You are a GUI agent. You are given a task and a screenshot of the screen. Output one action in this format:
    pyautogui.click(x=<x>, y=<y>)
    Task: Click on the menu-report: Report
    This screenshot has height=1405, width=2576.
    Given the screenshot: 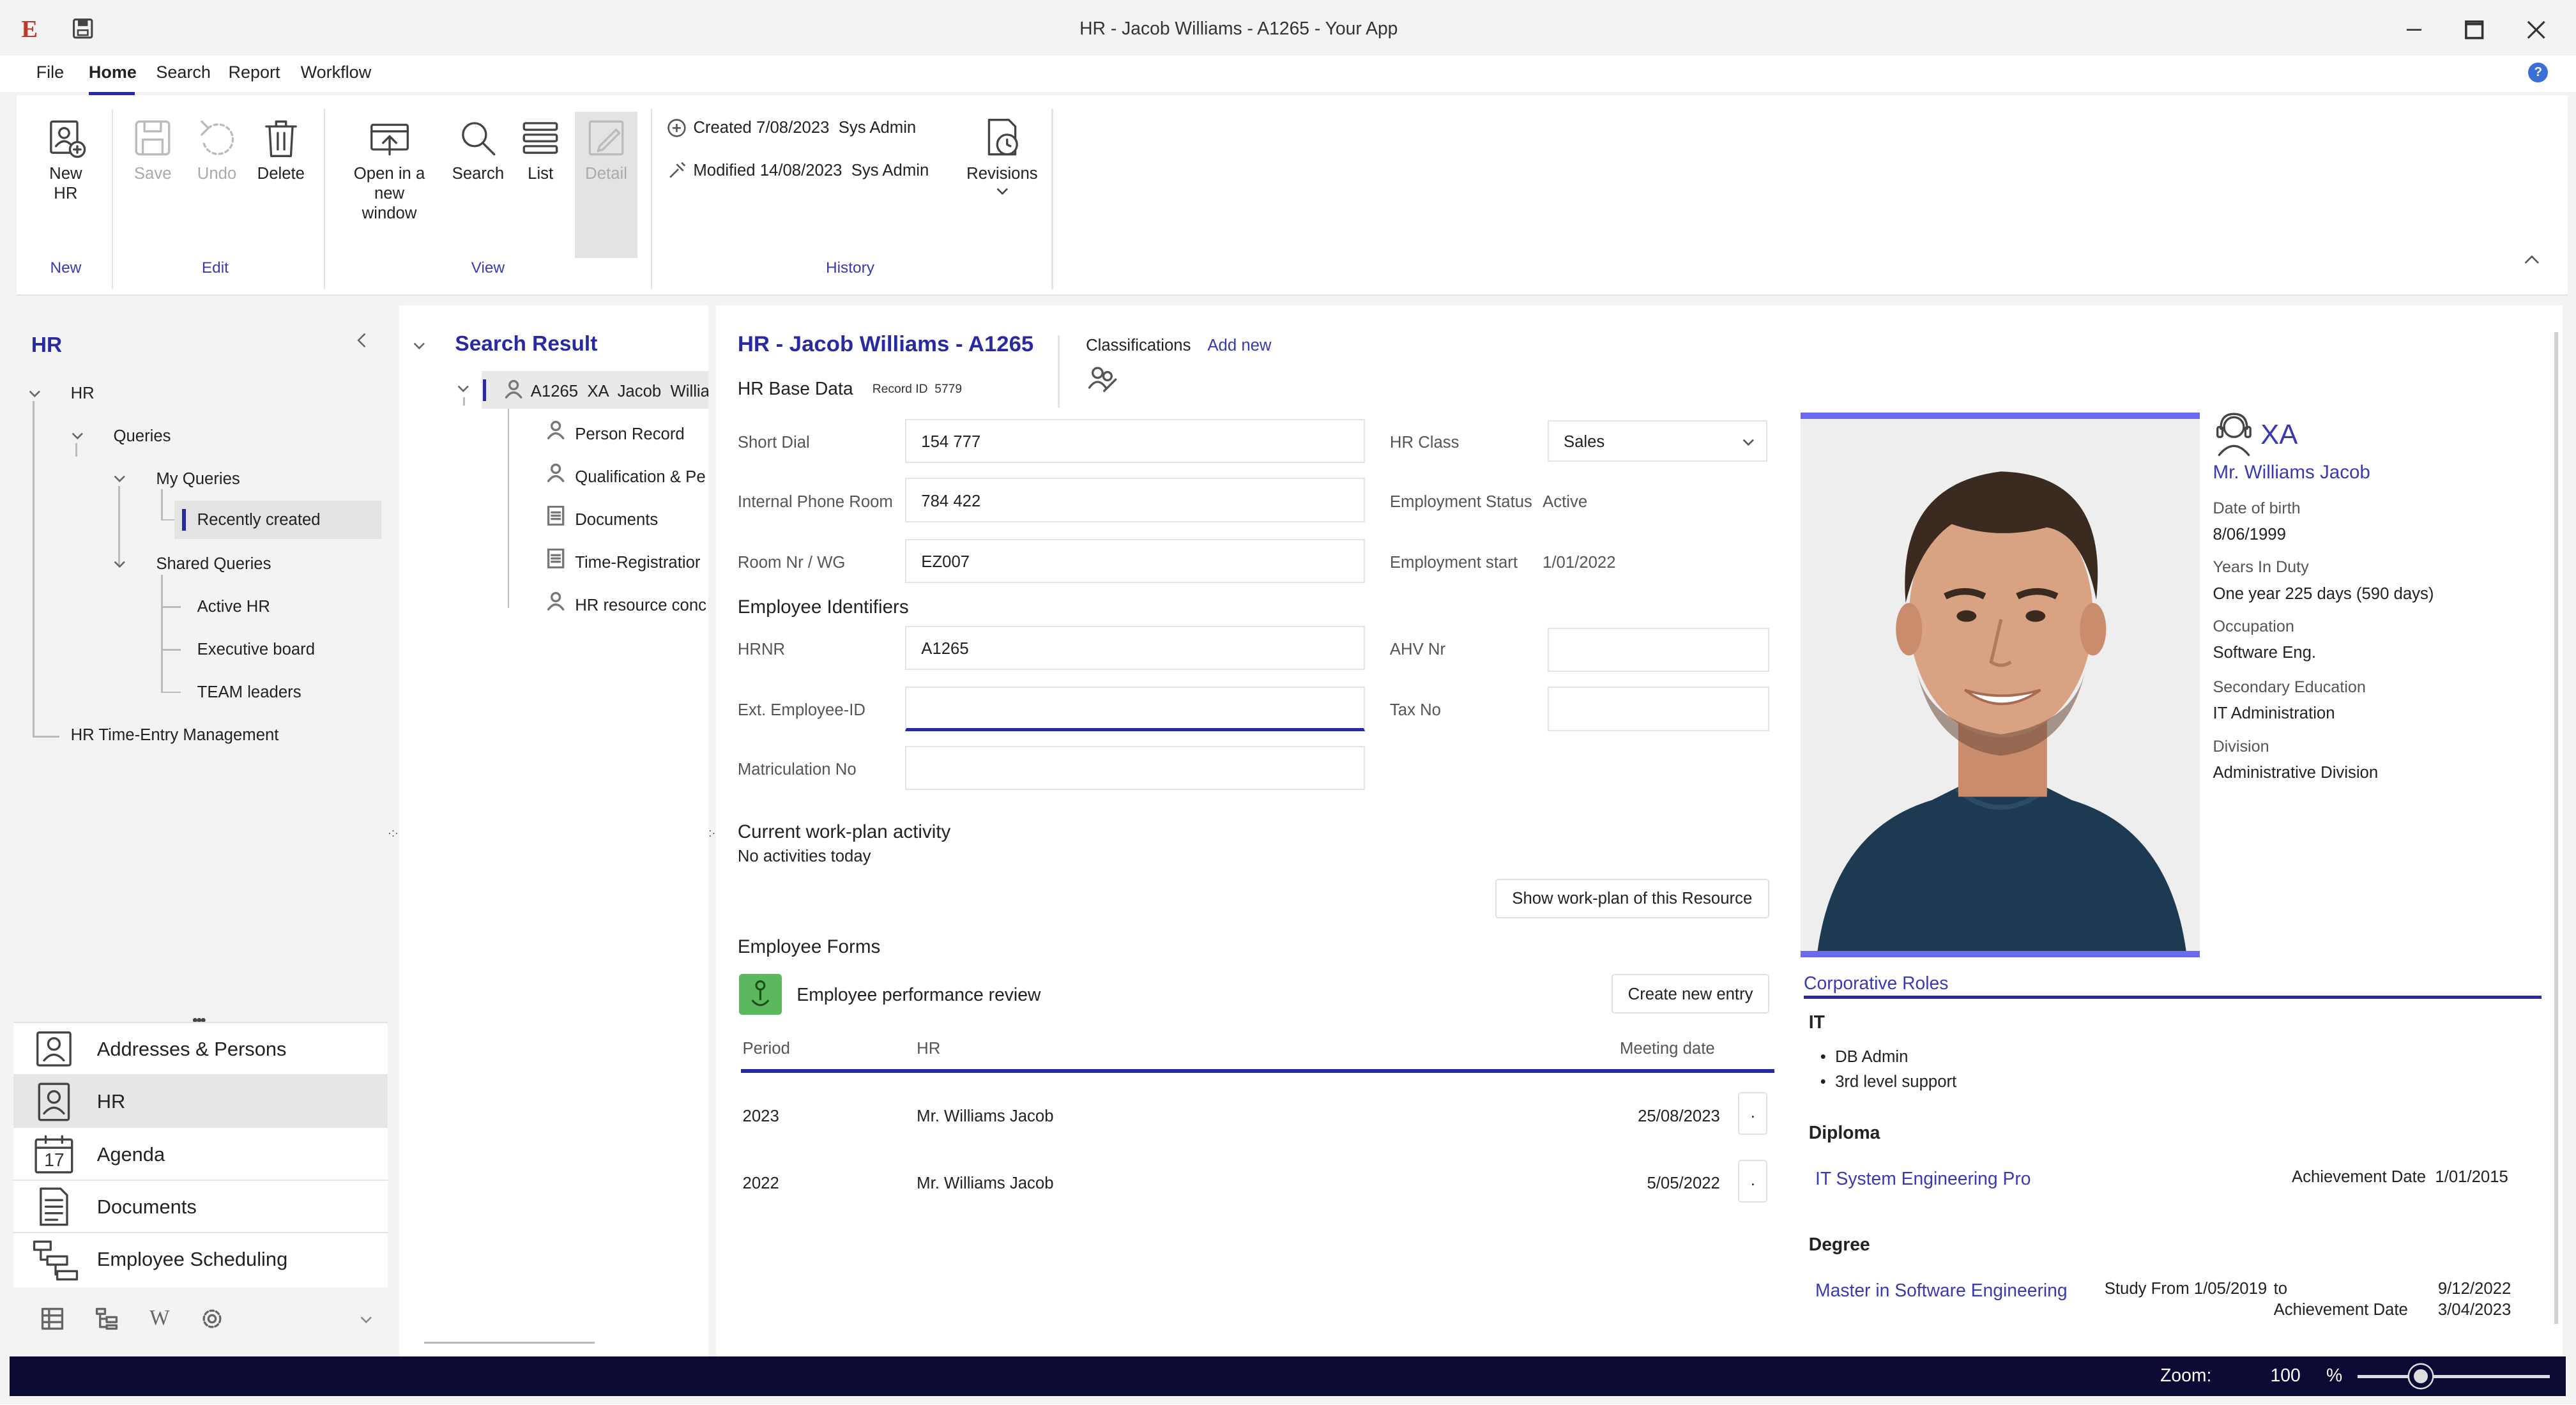 What is the action you would take?
    pyautogui.click(x=254, y=72)
    